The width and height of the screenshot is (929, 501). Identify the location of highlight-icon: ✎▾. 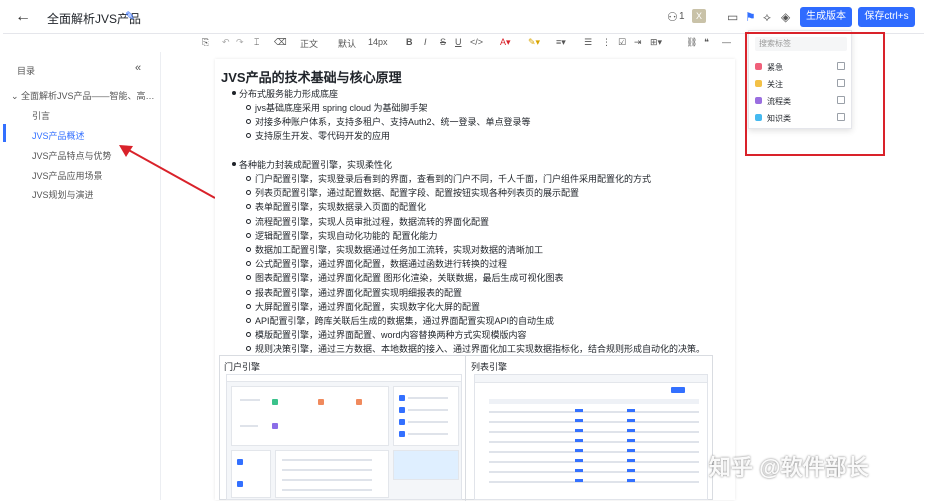
(534, 42).